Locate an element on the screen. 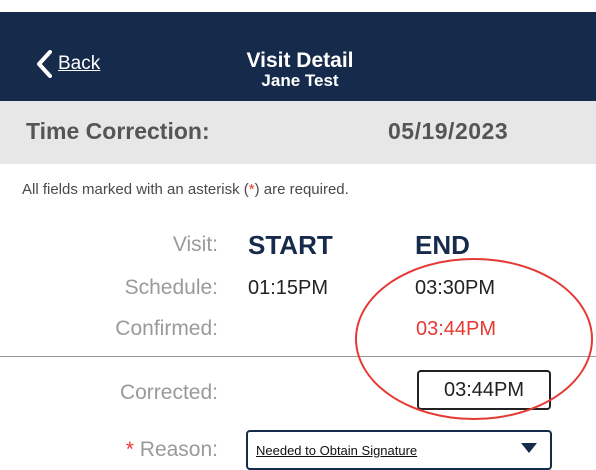  confirmed-end: 03:44PM is located at coordinates (456, 329).